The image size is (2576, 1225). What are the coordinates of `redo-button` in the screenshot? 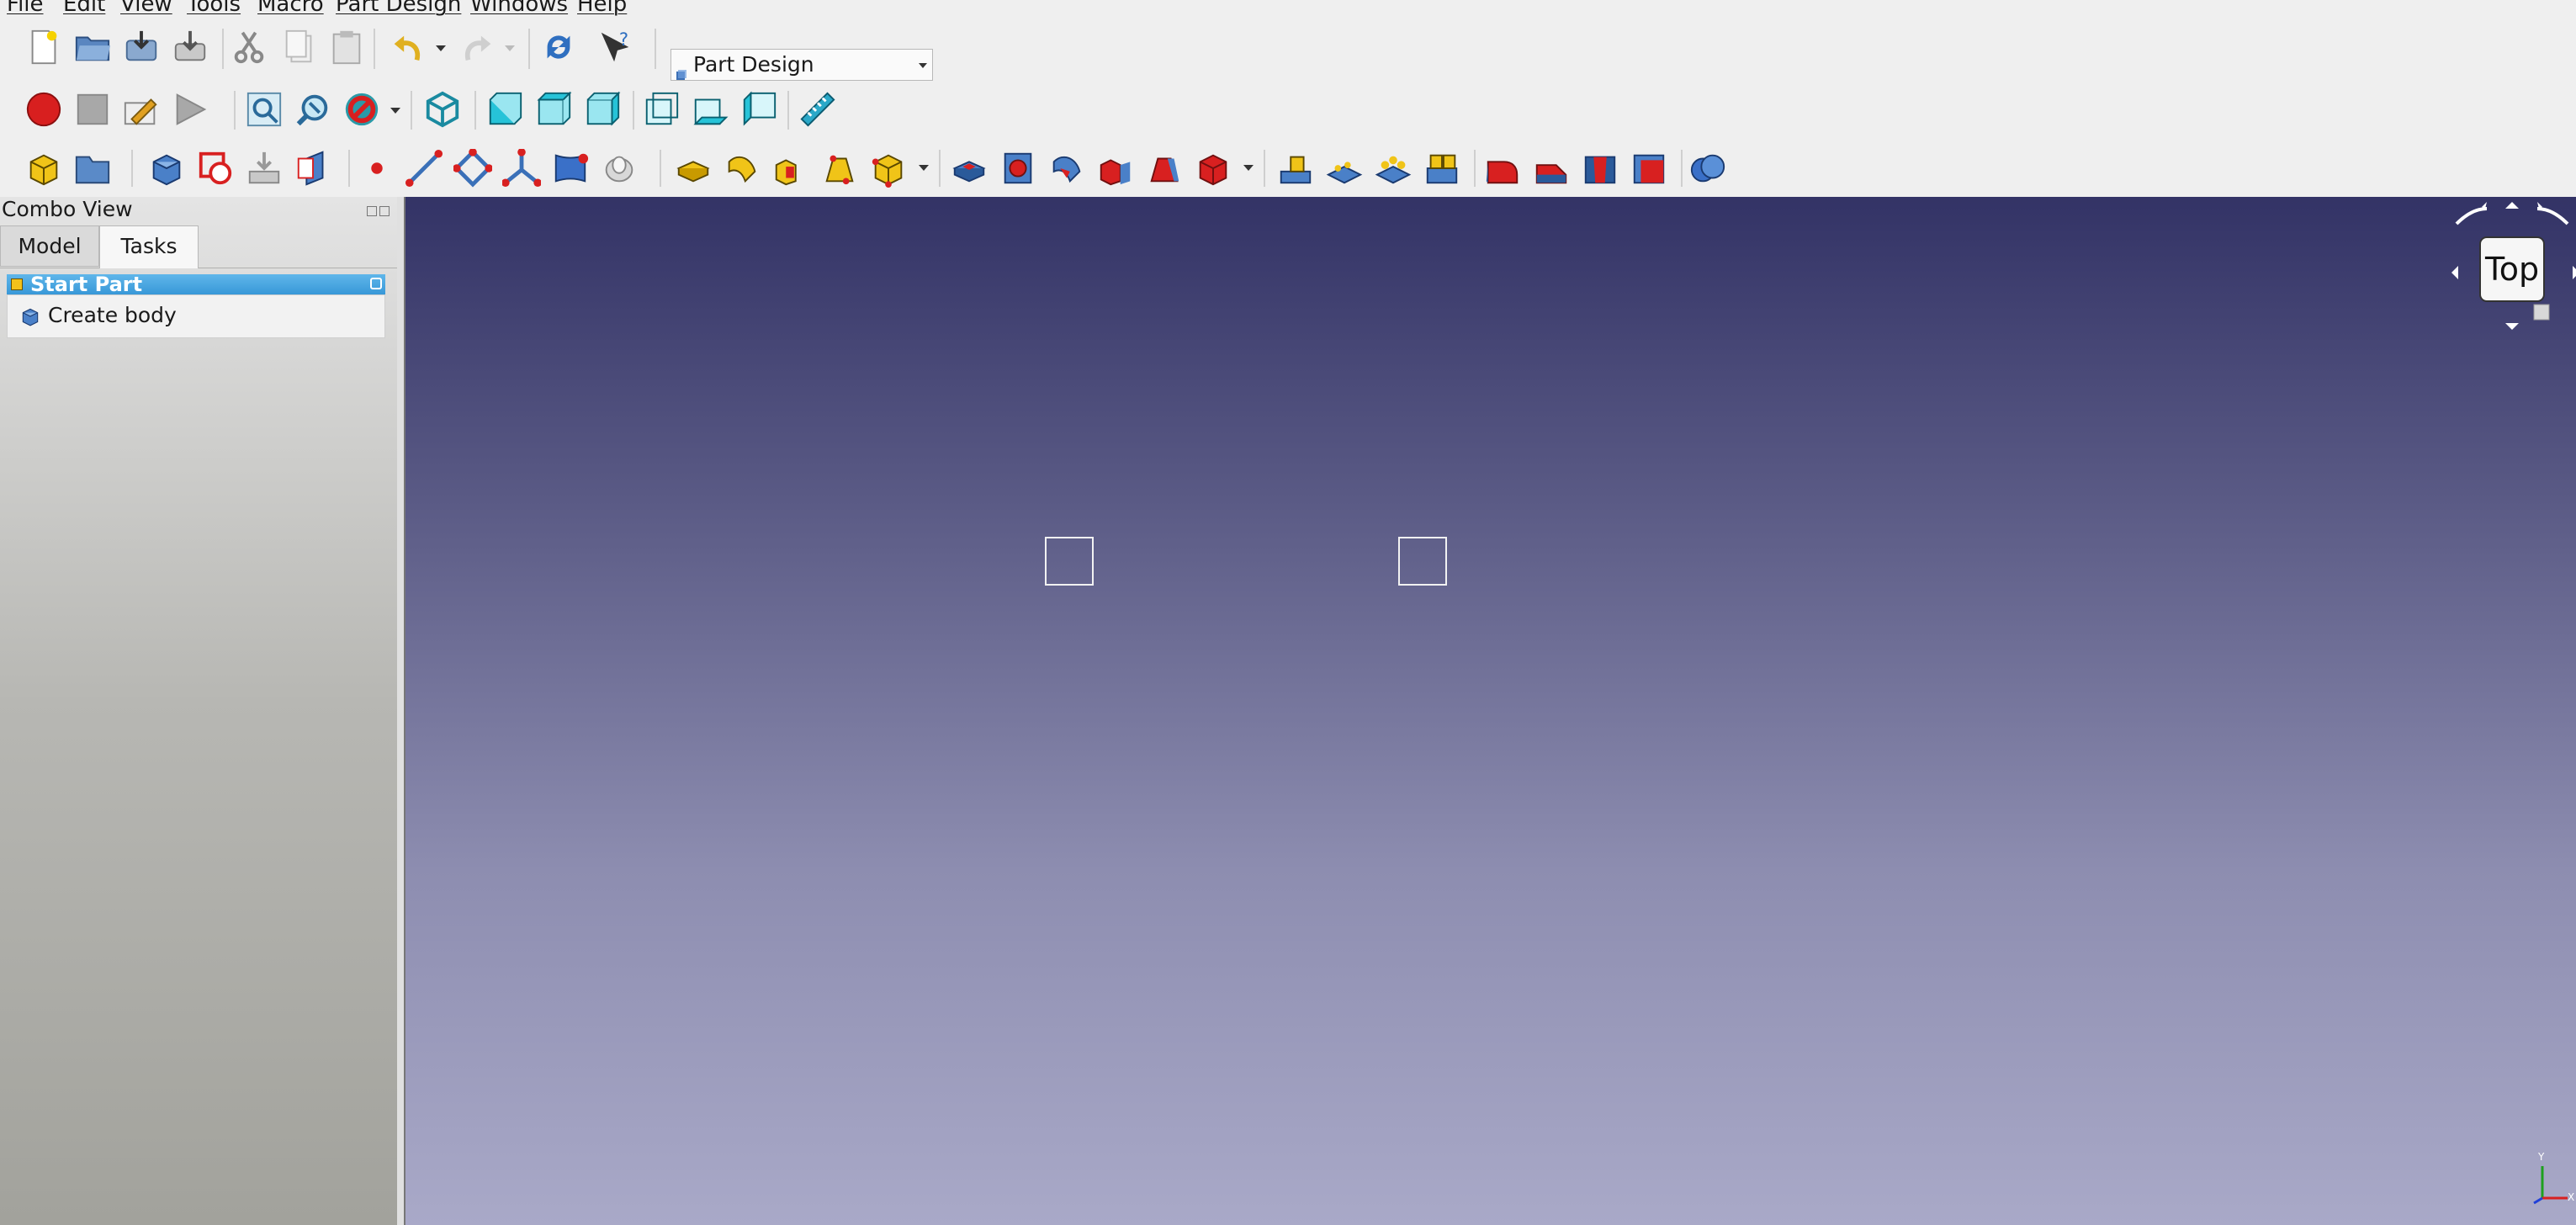 It's located at (478, 47).